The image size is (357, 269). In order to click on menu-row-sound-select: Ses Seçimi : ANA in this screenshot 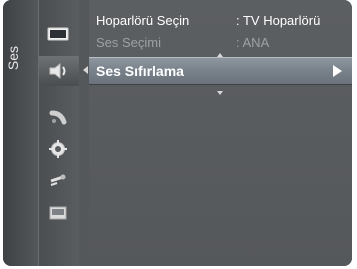, I will do `click(220, 42)`.